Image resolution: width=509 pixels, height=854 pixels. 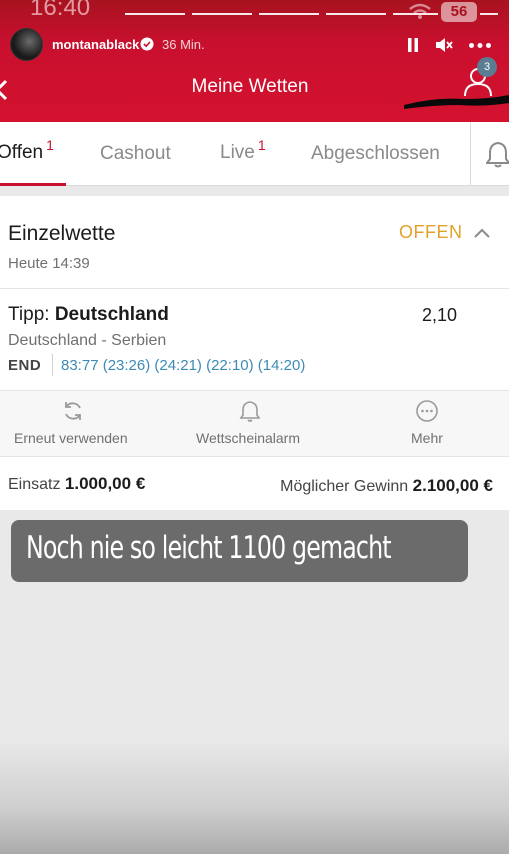 I want to click on avatar, so click(x=26, y=44).